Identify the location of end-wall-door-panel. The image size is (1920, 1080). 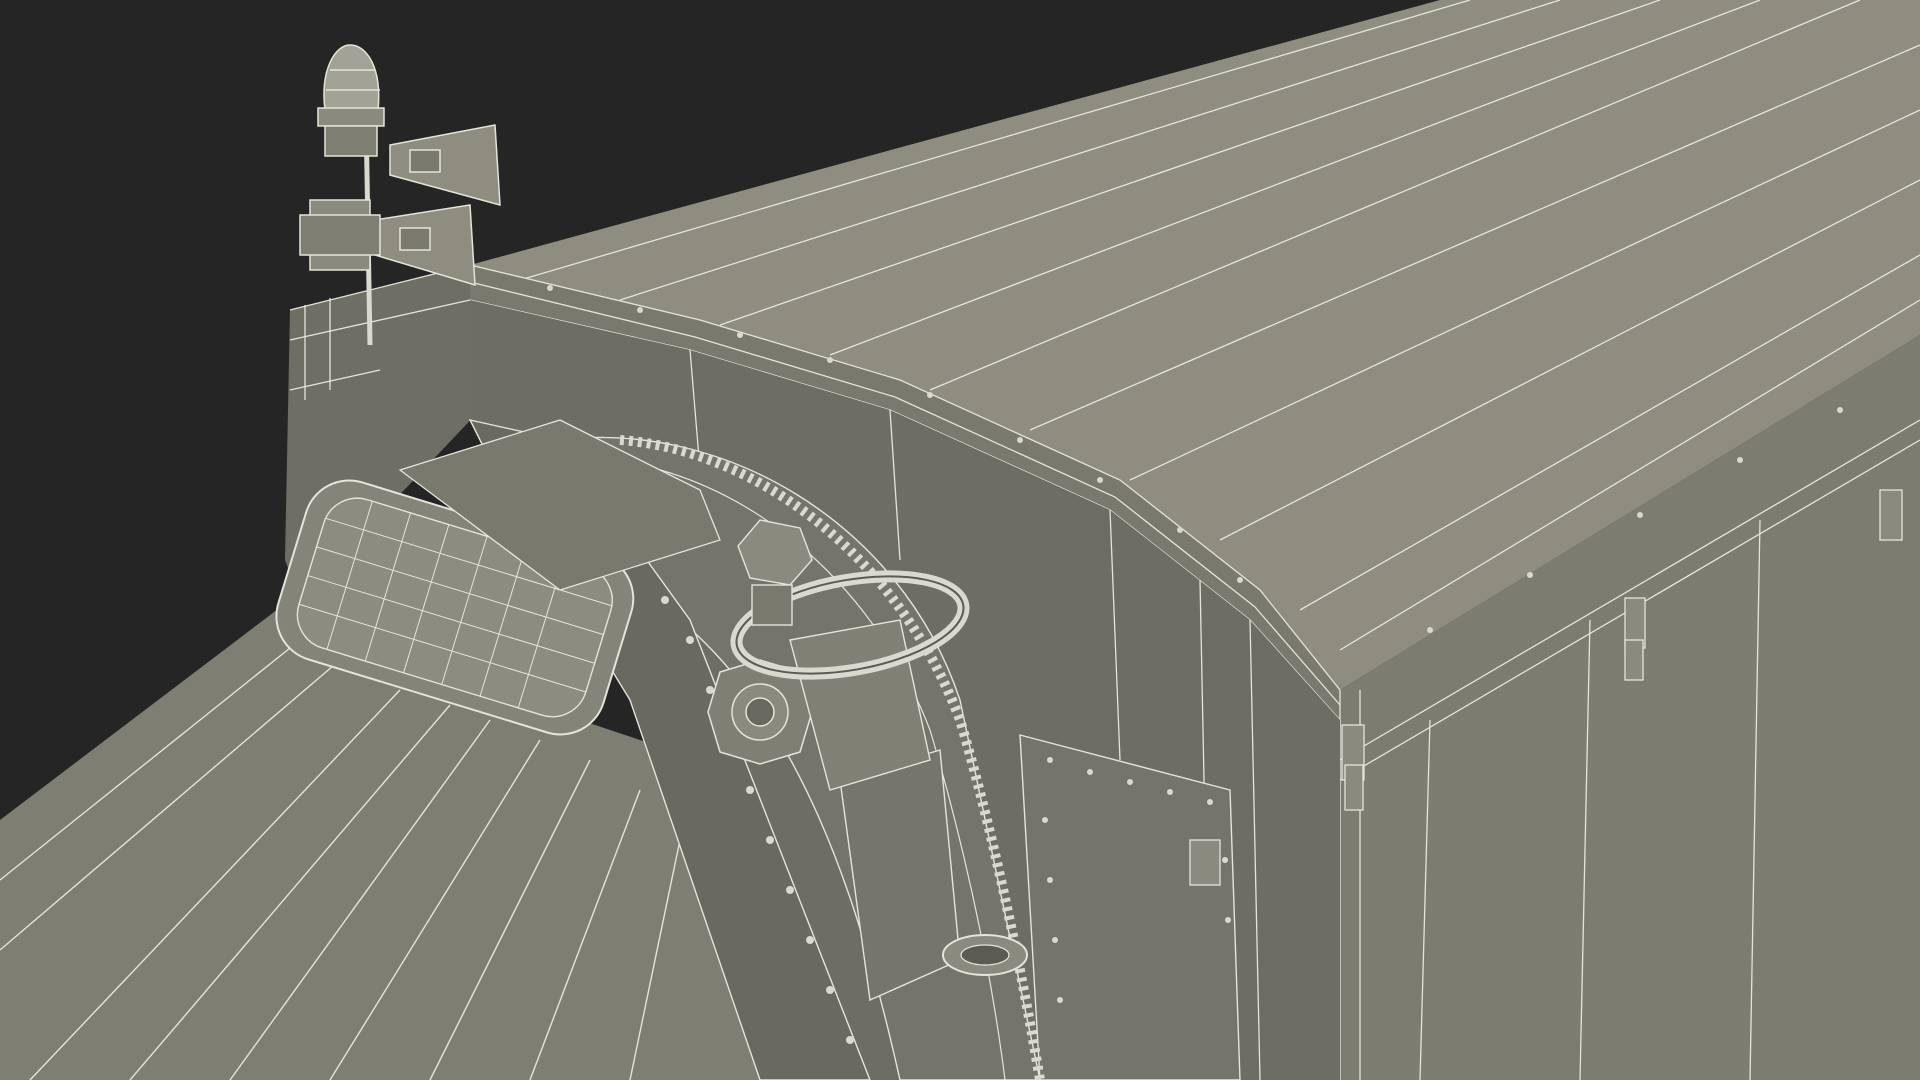
(1130, 907).